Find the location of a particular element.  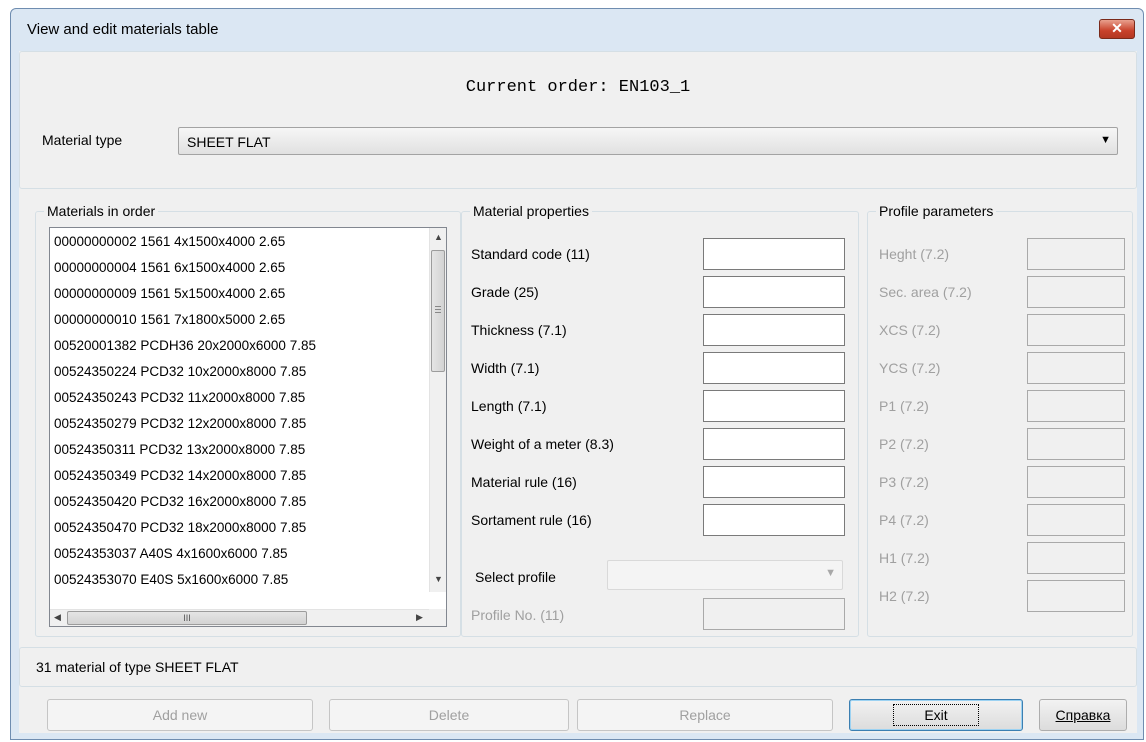

list-item: 00524350349 PCD32 14x2000x8000 7.85 is located at coordinates (180, 476).